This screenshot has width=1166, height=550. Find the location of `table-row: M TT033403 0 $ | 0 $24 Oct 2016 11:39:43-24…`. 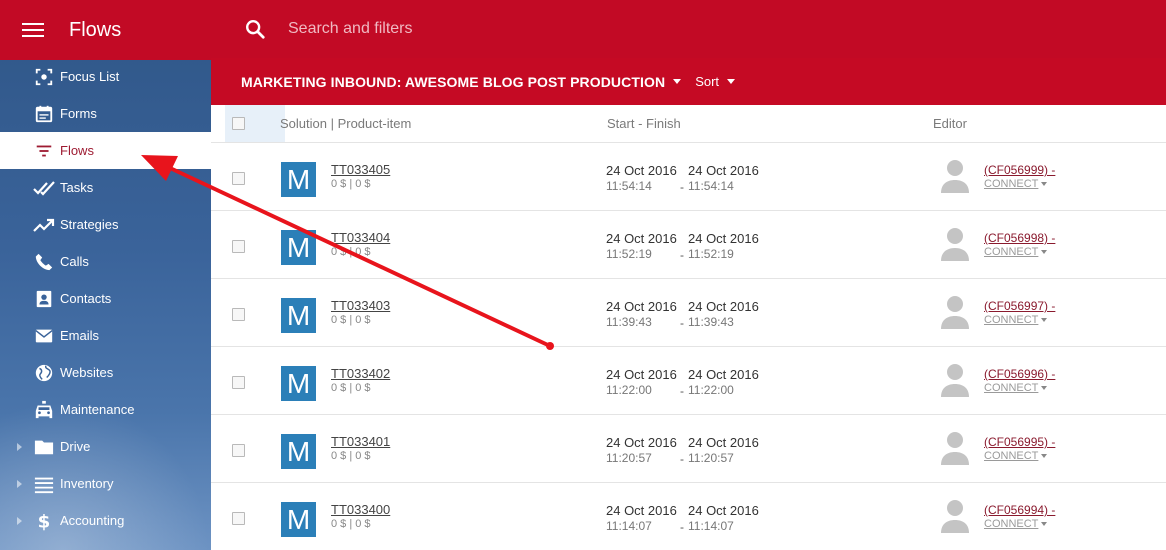

table-row: M TT033403 0 $ | 0 $24 Oct 2016 11:39:43-24… is located at coordinates (688, 313).